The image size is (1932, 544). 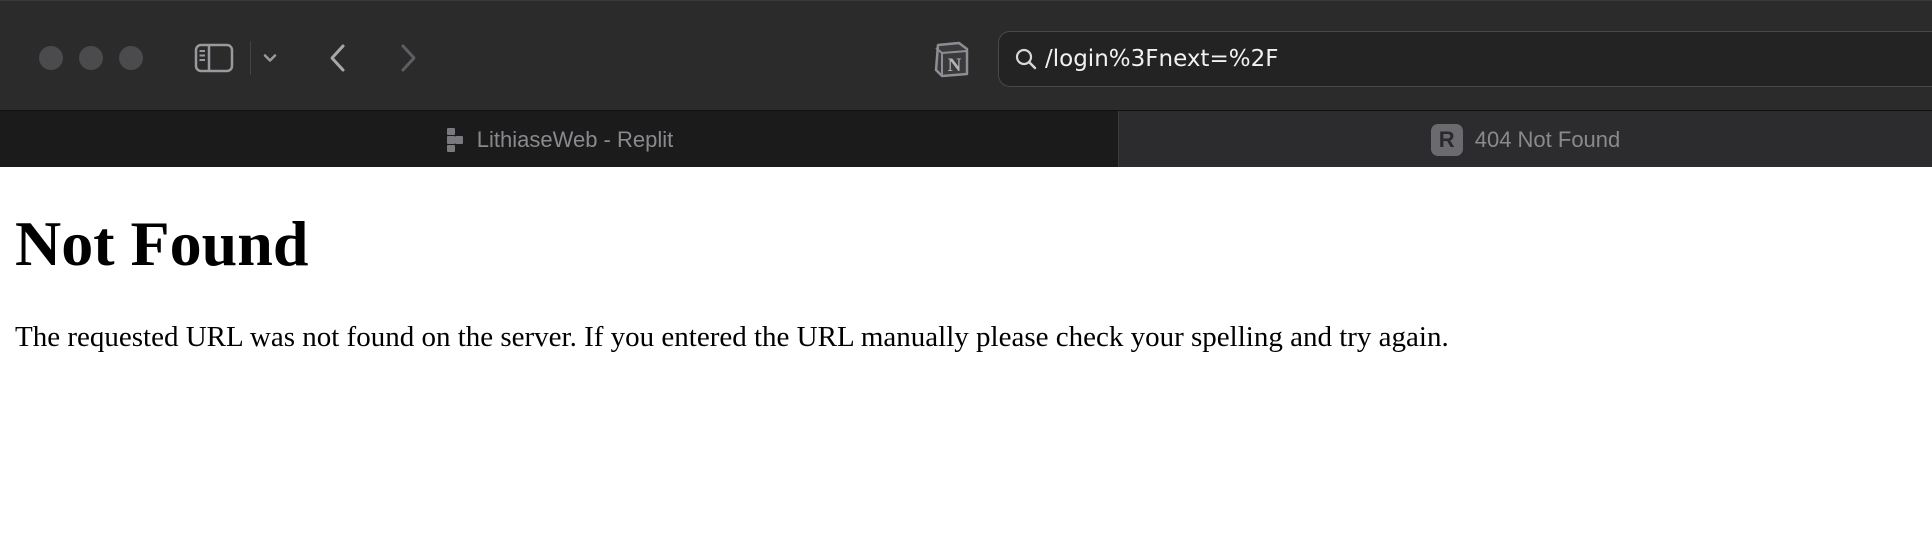 What do you see at coordinates (131, 58) in the screenshot?
I see `zoom-window-button` at bounding box center [131, 58].